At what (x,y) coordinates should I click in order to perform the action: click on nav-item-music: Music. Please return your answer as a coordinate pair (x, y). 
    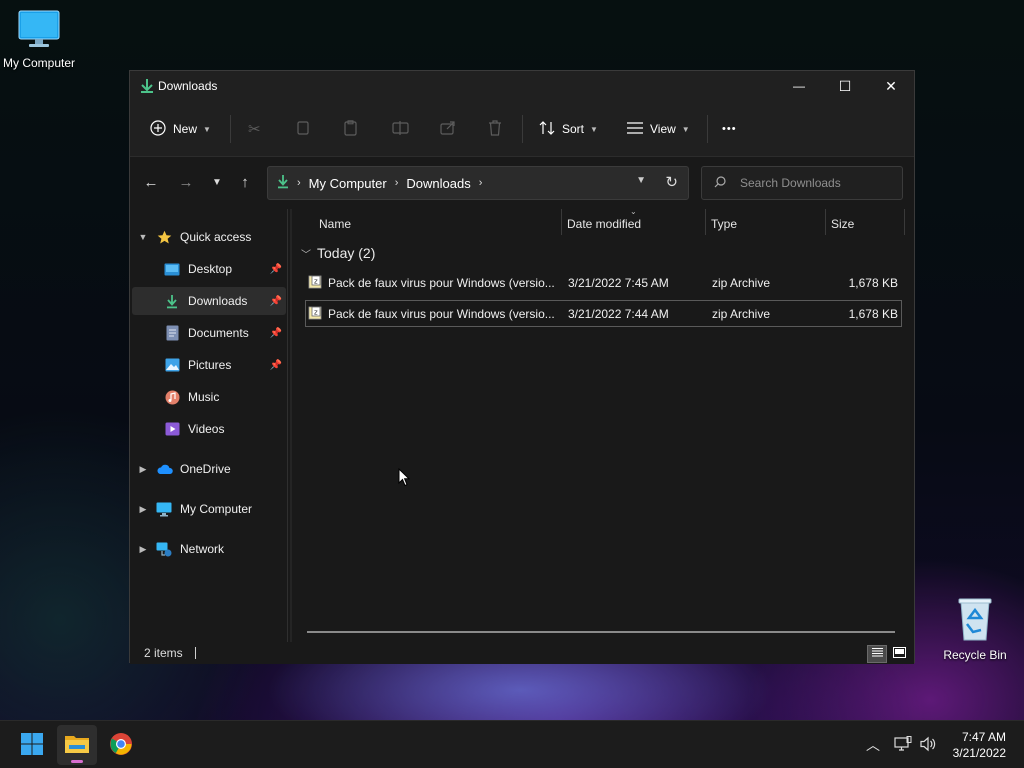
    Looking at the image, I should click on (209, 397).